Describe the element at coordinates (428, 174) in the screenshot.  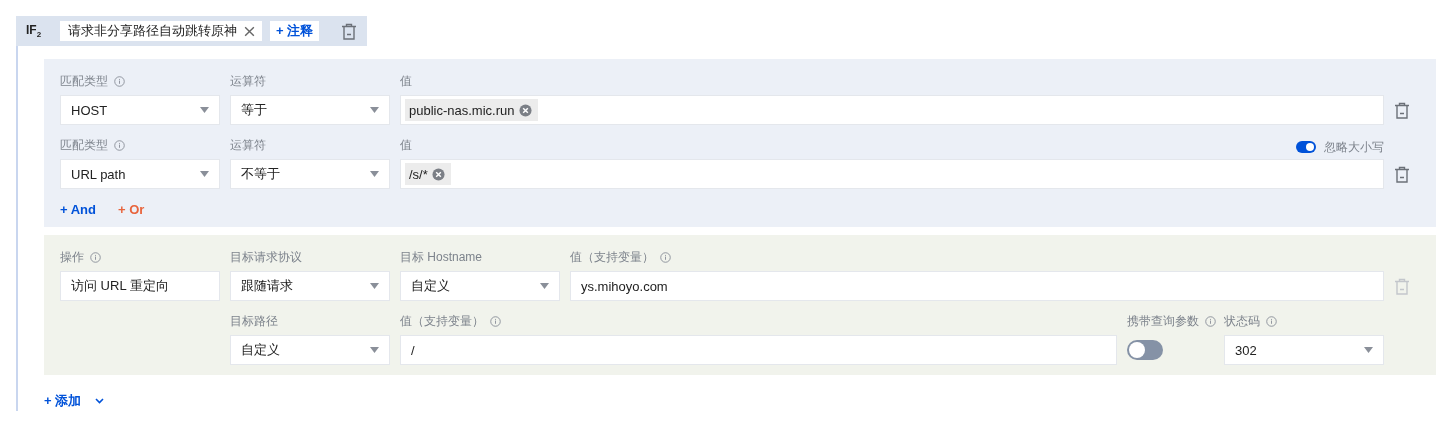
I see `value-tag: /s/*` at that location.